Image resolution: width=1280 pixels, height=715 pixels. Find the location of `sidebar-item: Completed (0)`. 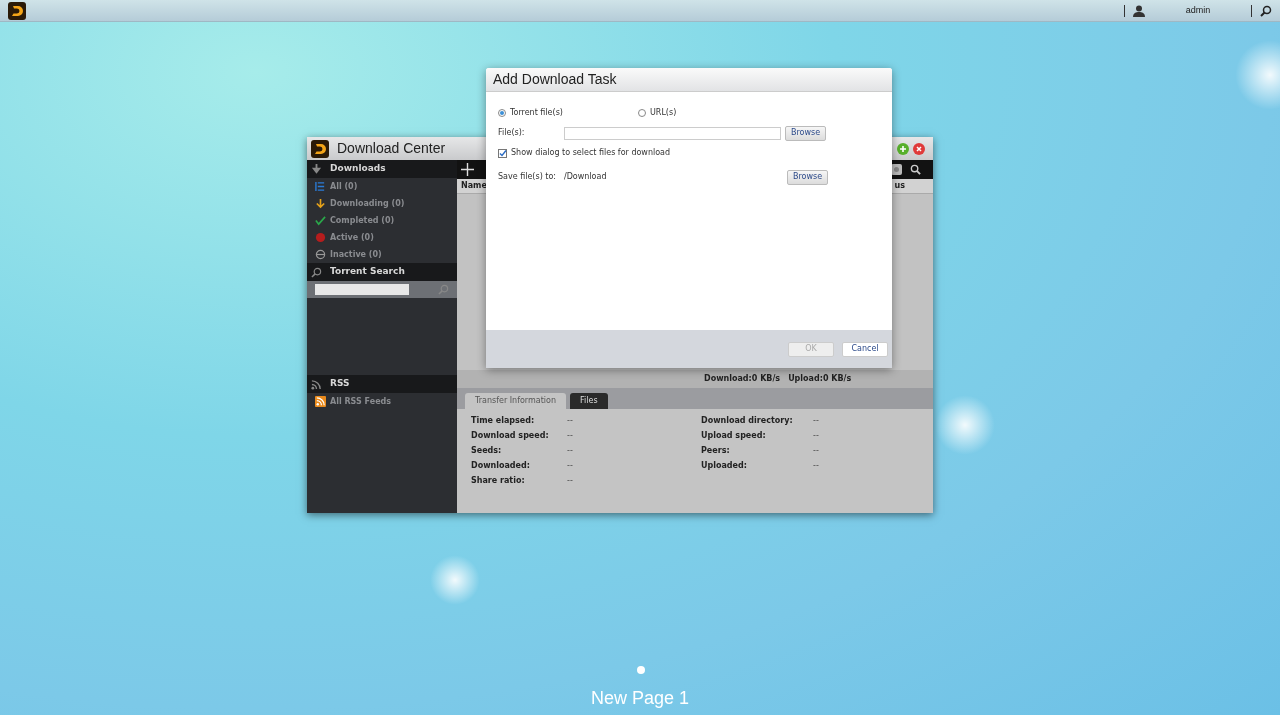

sidebar-item: Completed (0) is located at coordinates (362, 220).